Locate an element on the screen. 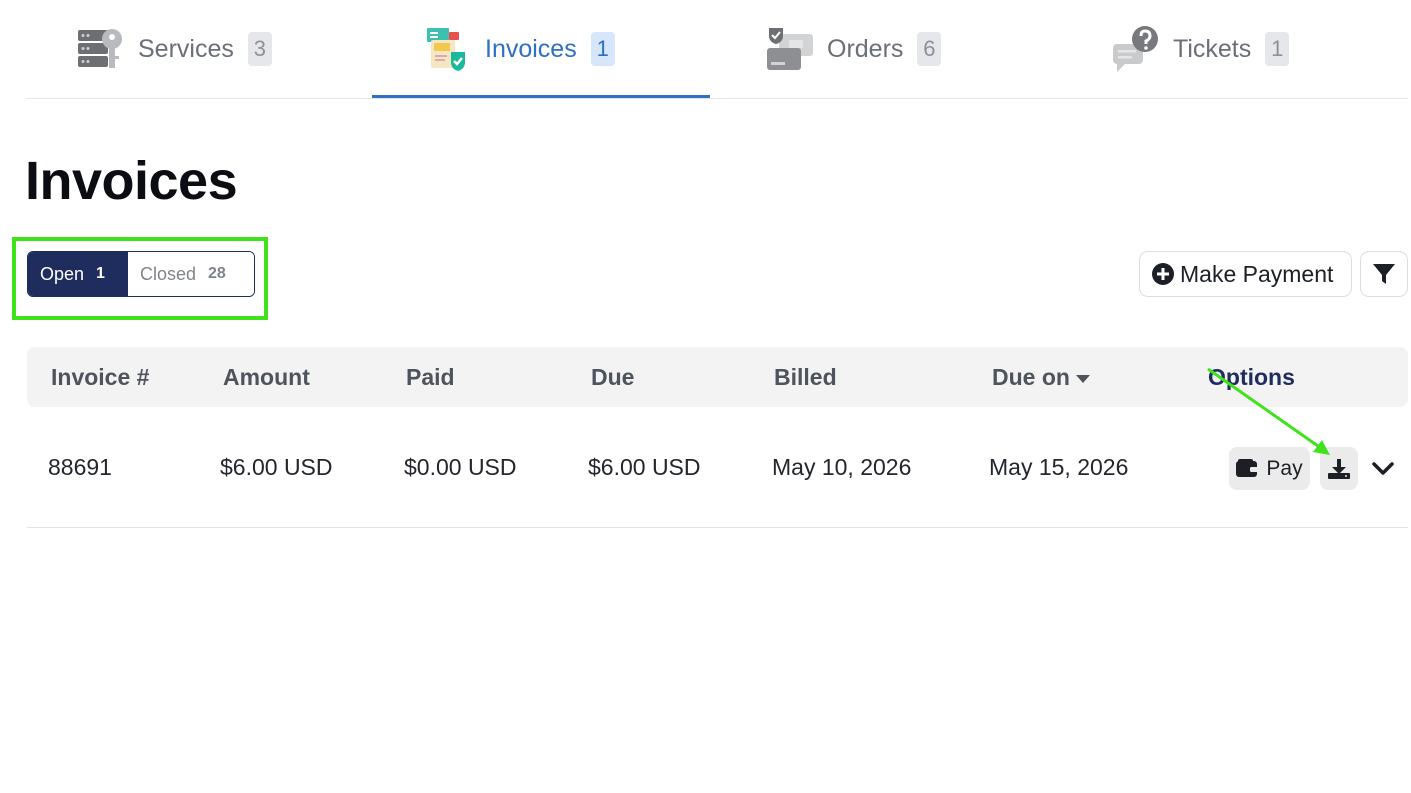 The width and height of the screenshot is (1411, 793). column-header-paid: Paid is located at coordinates (430, 377).